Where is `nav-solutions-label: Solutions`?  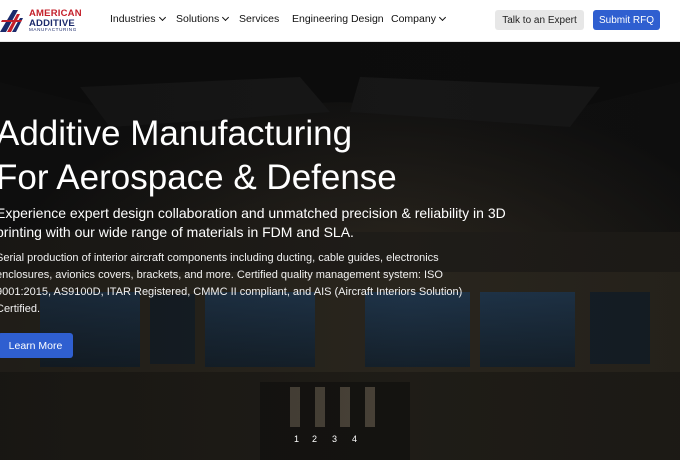
nav-solutions-label: Solutions is located at coordinates (198, 19).